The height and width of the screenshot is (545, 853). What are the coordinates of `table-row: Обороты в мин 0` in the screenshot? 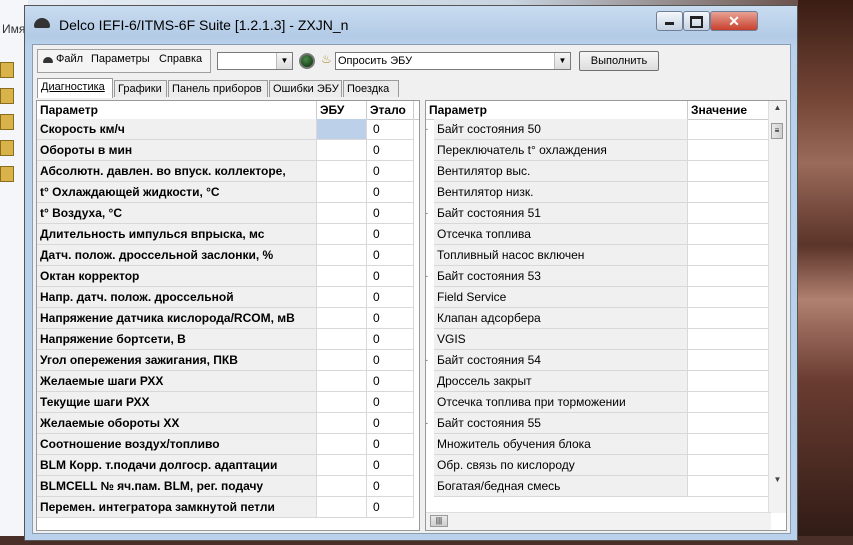 It's located at (225, 150).